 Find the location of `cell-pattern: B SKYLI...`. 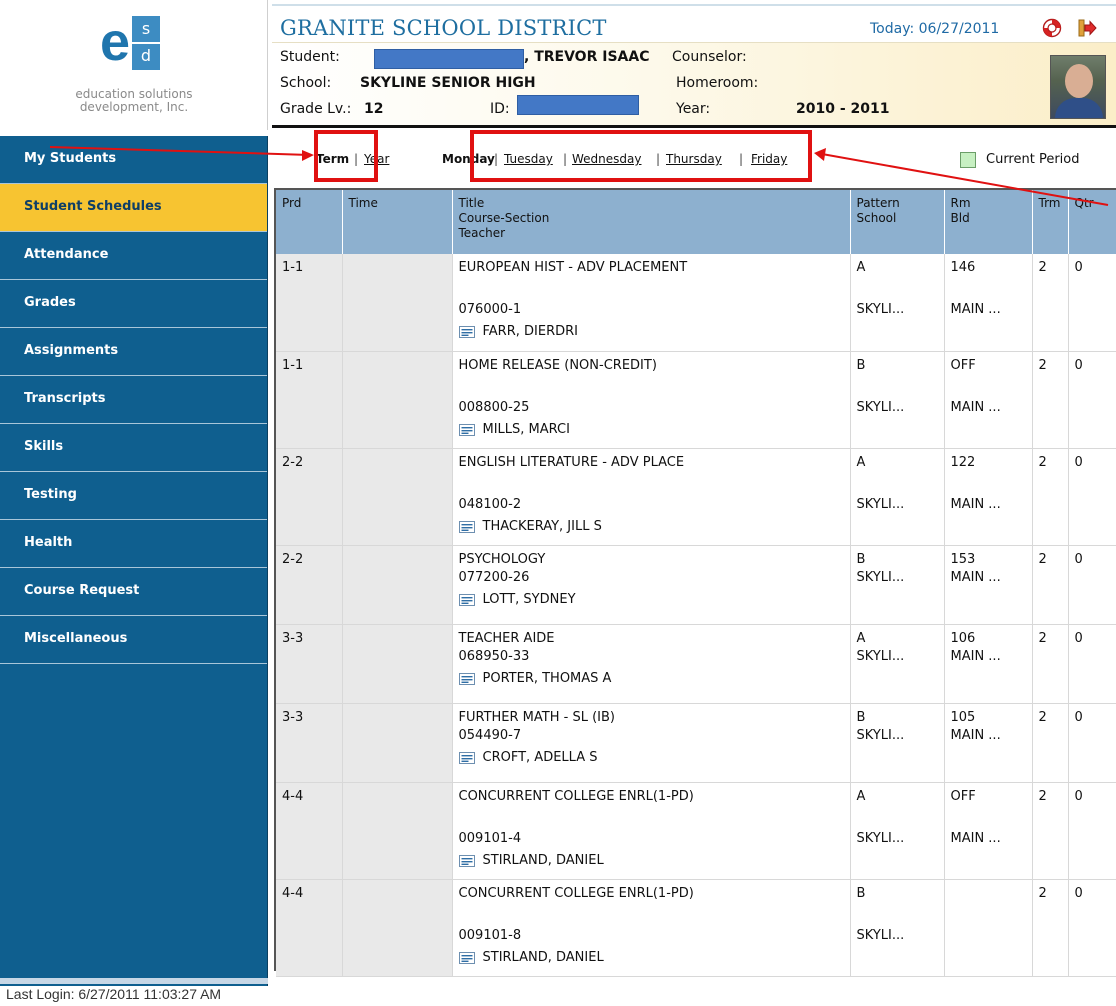

cell-pattern: B SKYLI... is located at coordinates (897, 400).